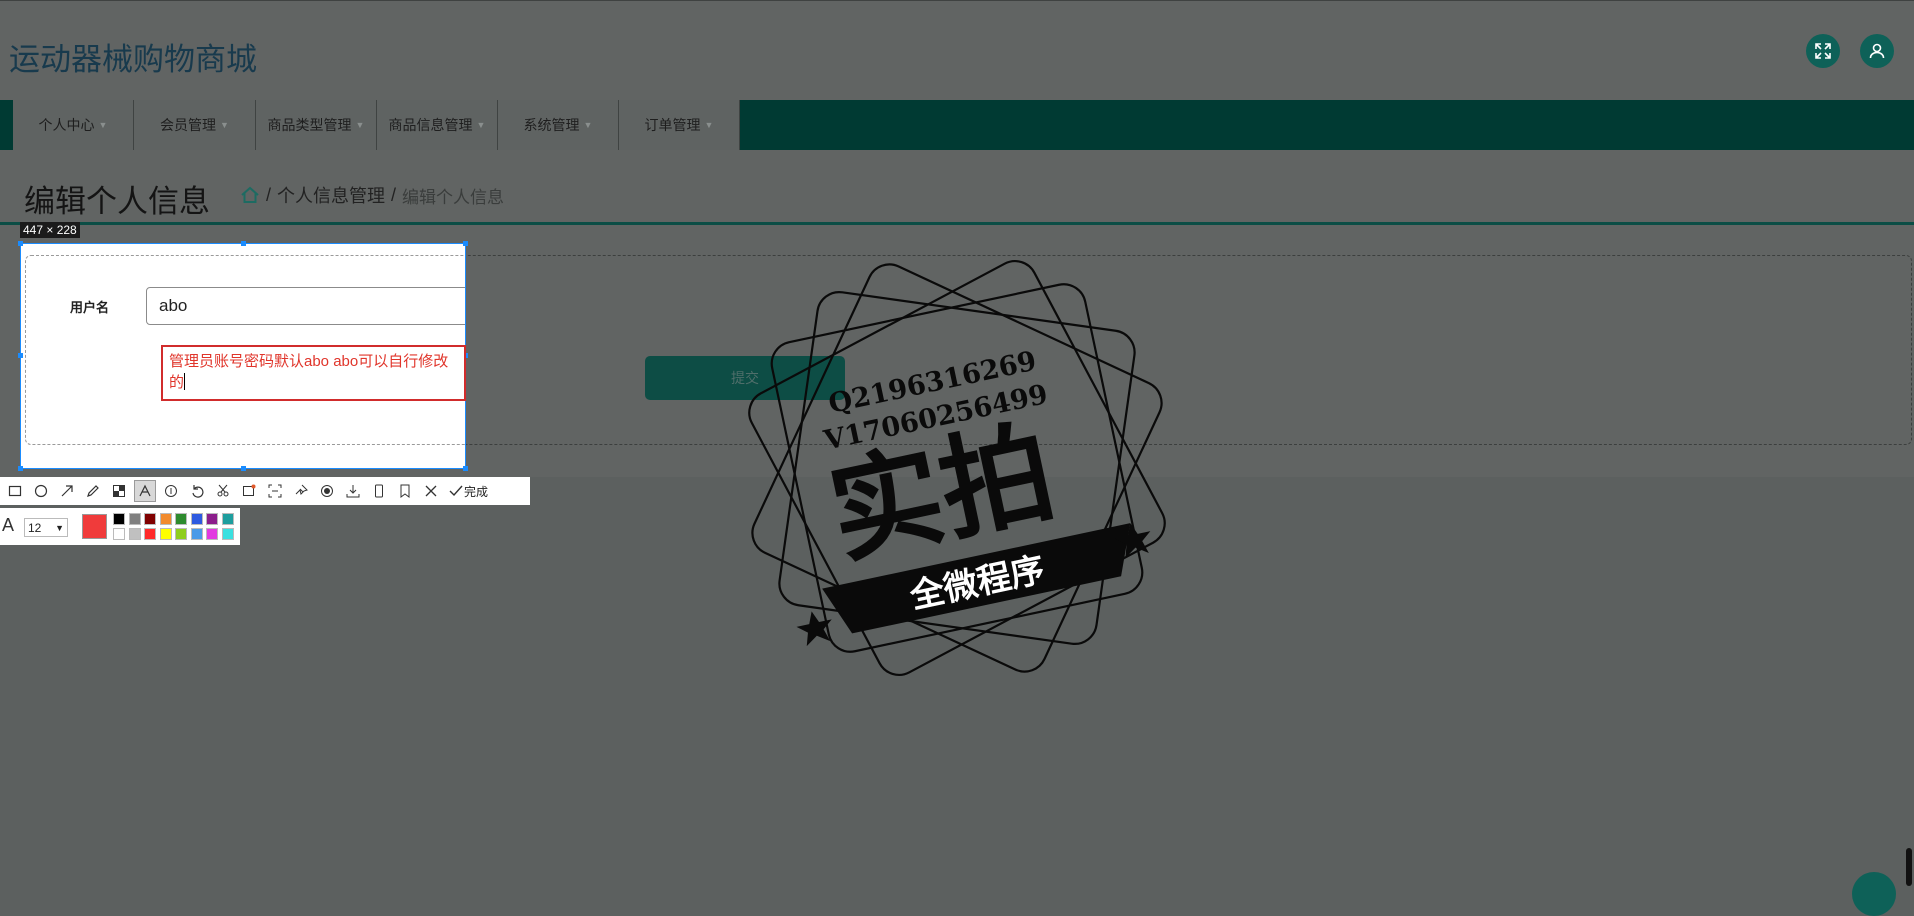 The width and height of the screenshot is (1914, 916). I want to click on app-title: 运动器械购物商城, so click(133, 59).